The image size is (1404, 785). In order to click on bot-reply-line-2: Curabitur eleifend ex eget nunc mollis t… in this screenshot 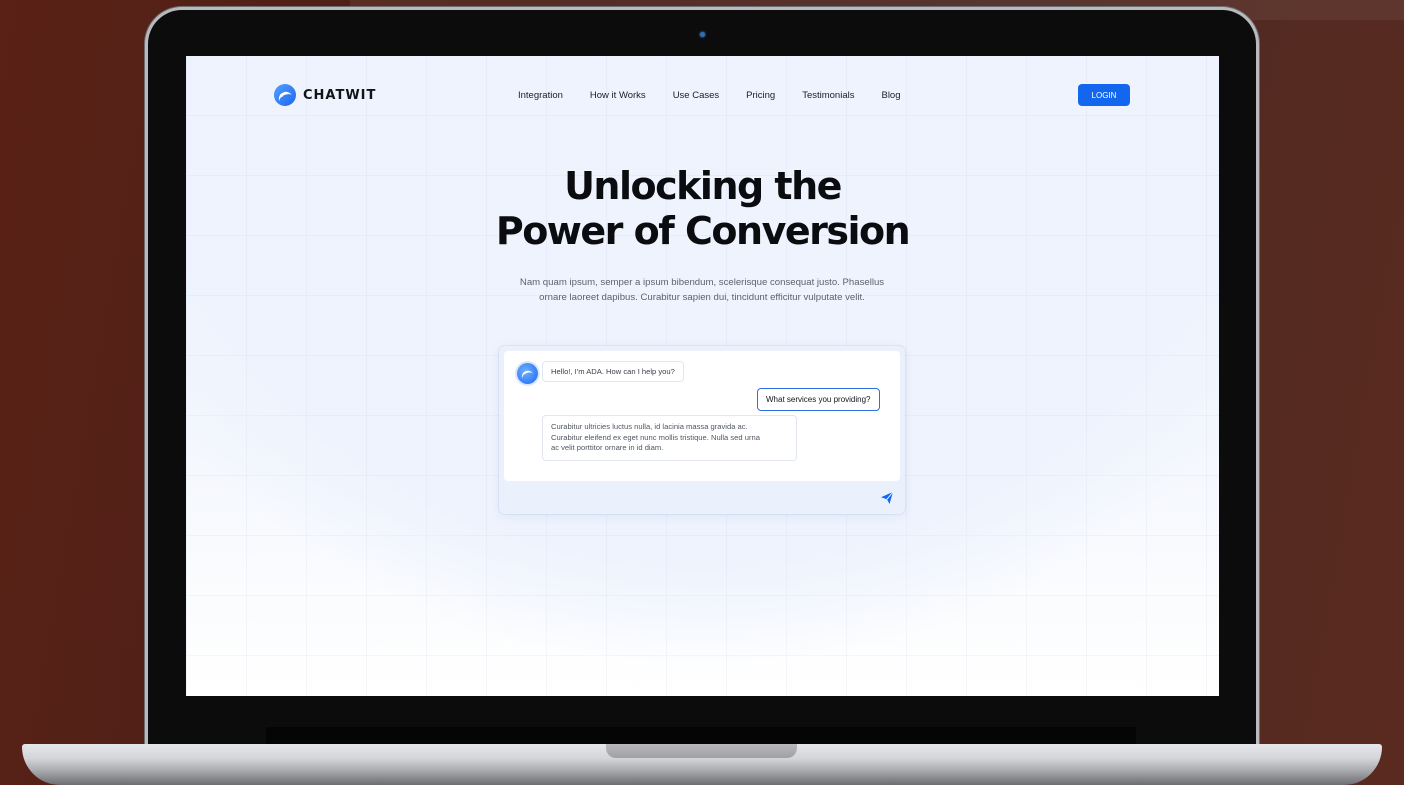, I will do `click(655, 437)`.